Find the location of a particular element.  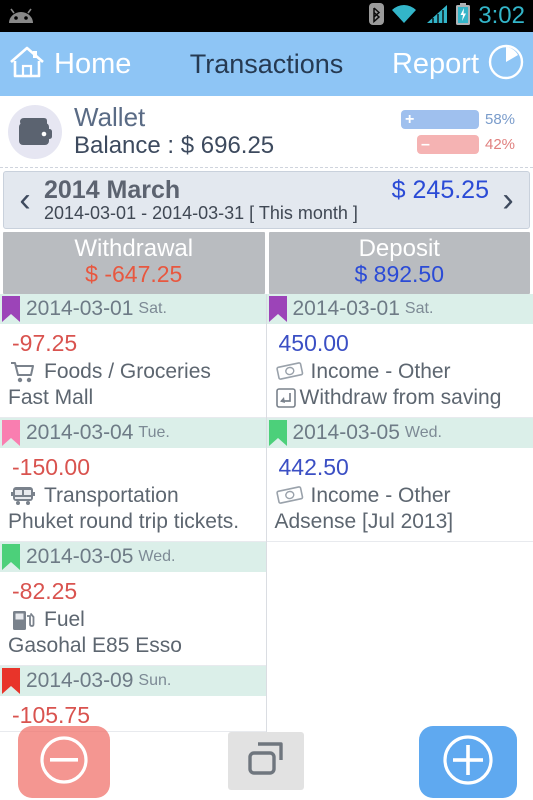

month-net-amount: $ 245.25 is located at coordinates (440, 190).